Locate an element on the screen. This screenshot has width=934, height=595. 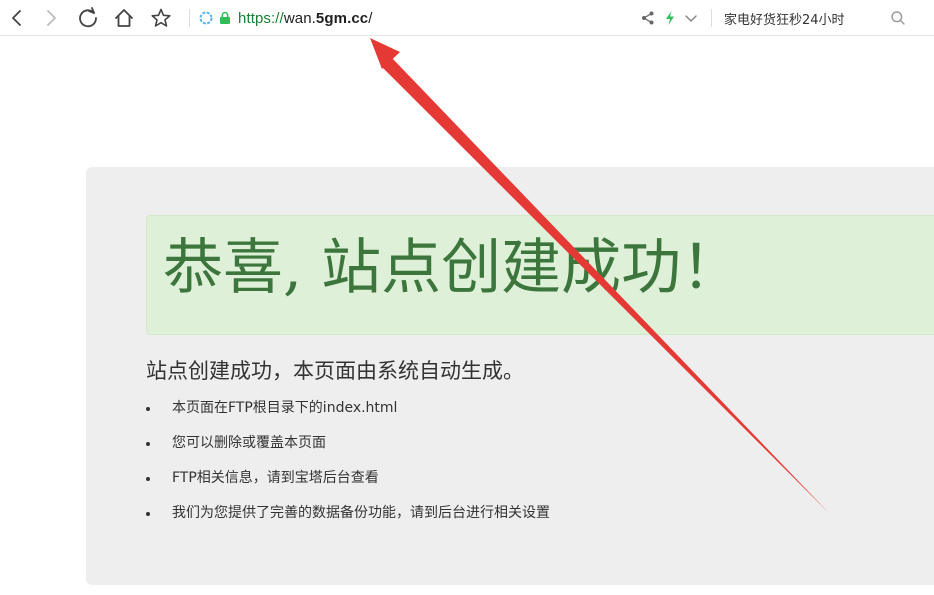
chevron-down-icon is located at coordinates (691, 18).